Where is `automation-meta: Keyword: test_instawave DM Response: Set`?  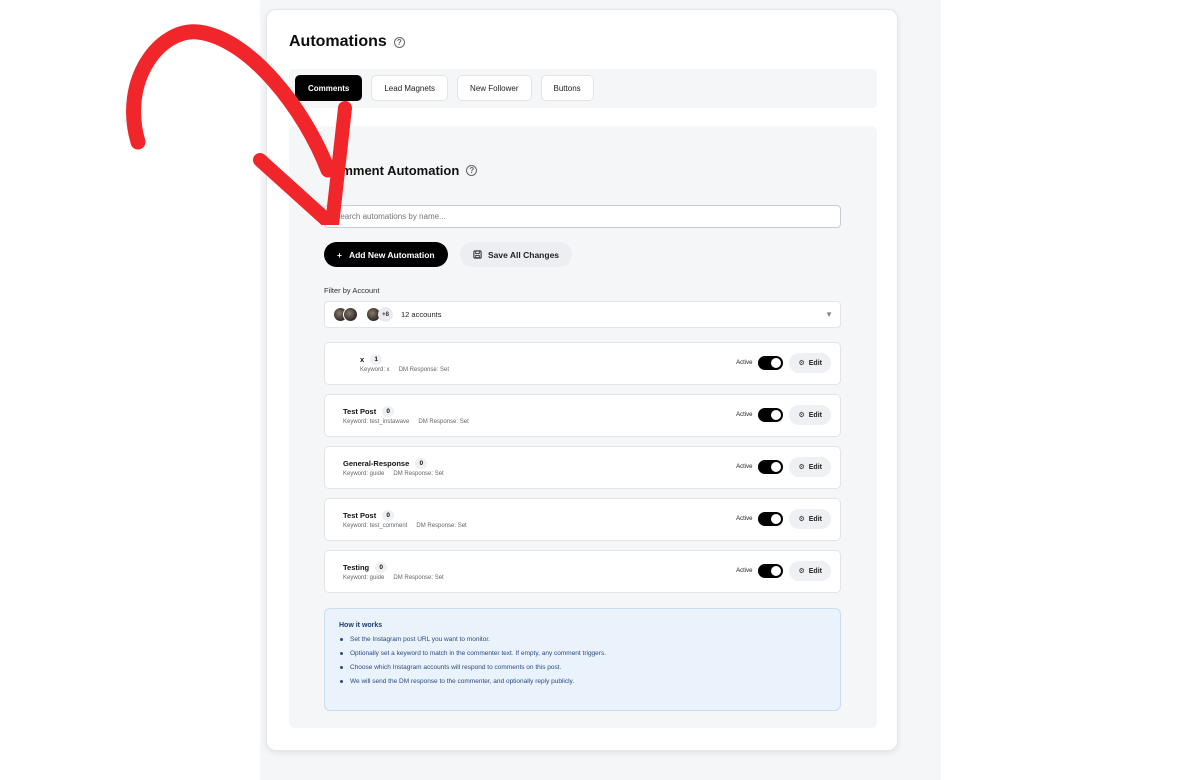
automation-meta: Keyword: test_instawave DM Response: Set is located at coordinates (406, 422).